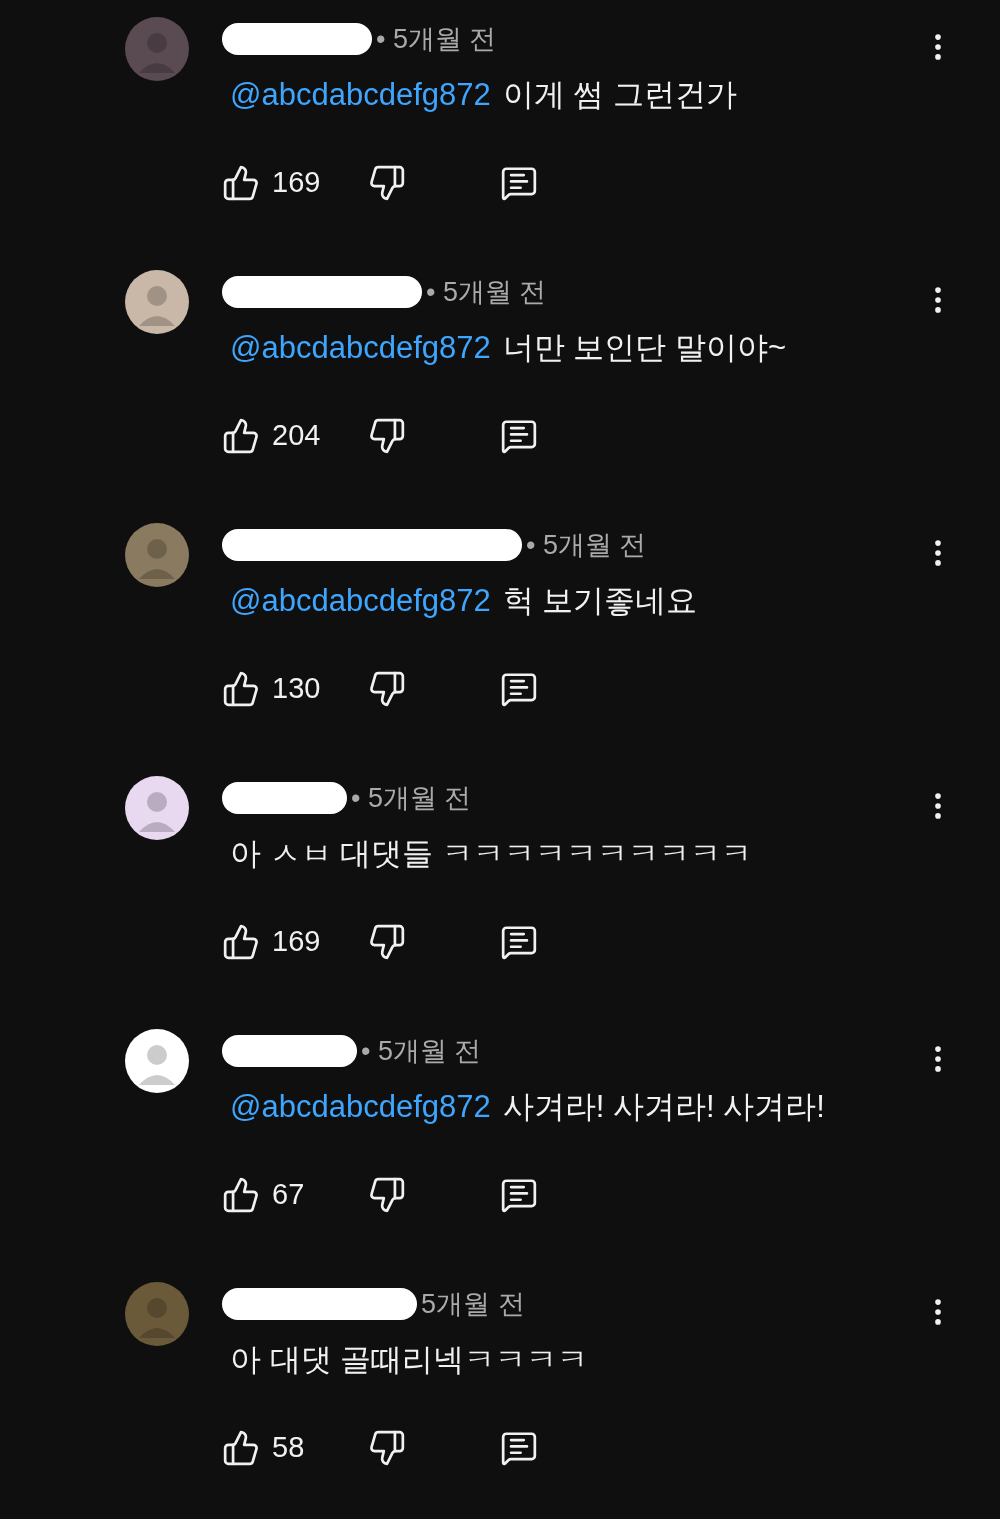 The image size is (1000, 1519). What do you see at coordinates (464, 601) in the screenshot?
I see `comment-text: @abcdabcdefg872 헉 보기좋네요` at bounding box center [464, 601].